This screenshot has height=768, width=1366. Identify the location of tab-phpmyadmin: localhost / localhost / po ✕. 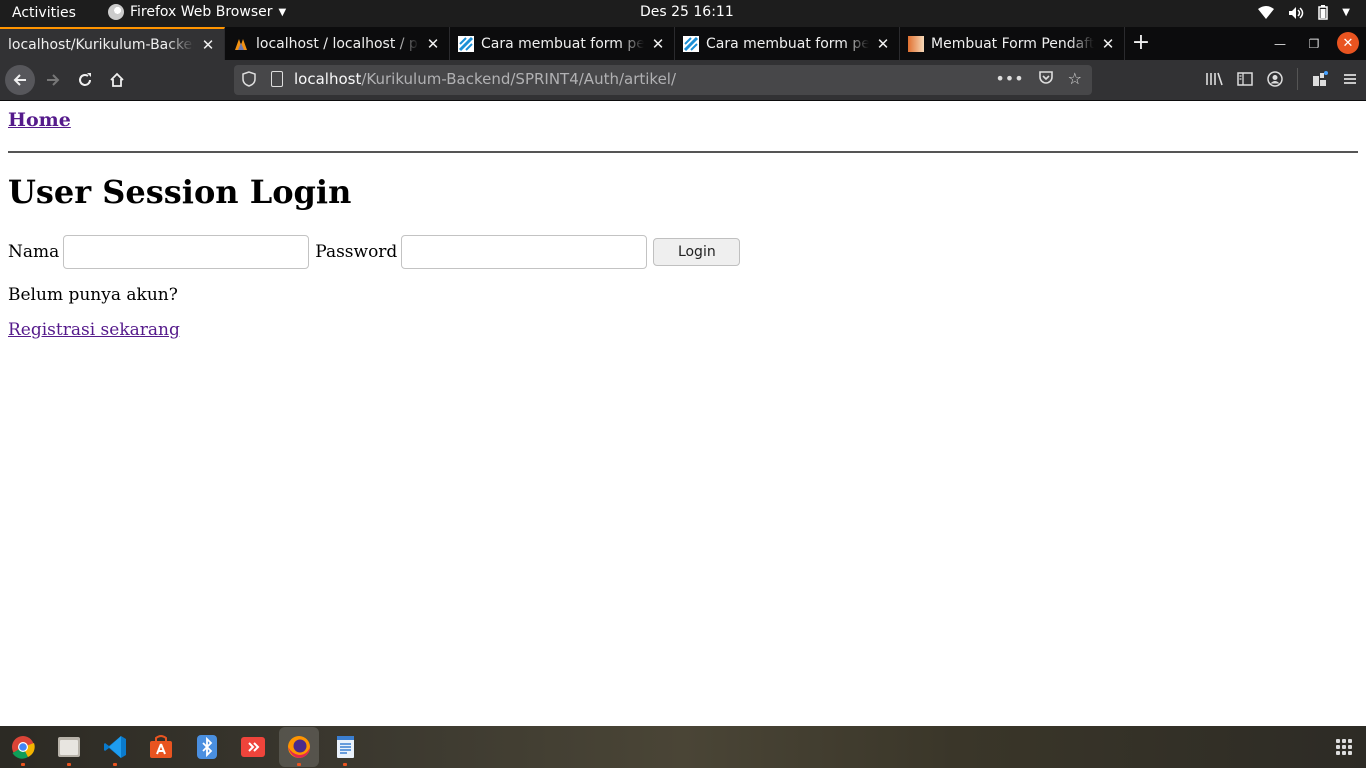
(337, 43).